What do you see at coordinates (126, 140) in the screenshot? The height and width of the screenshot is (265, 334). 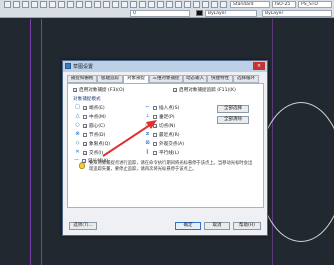 I see `arrow-shaft` at bounding box center [126, 140].